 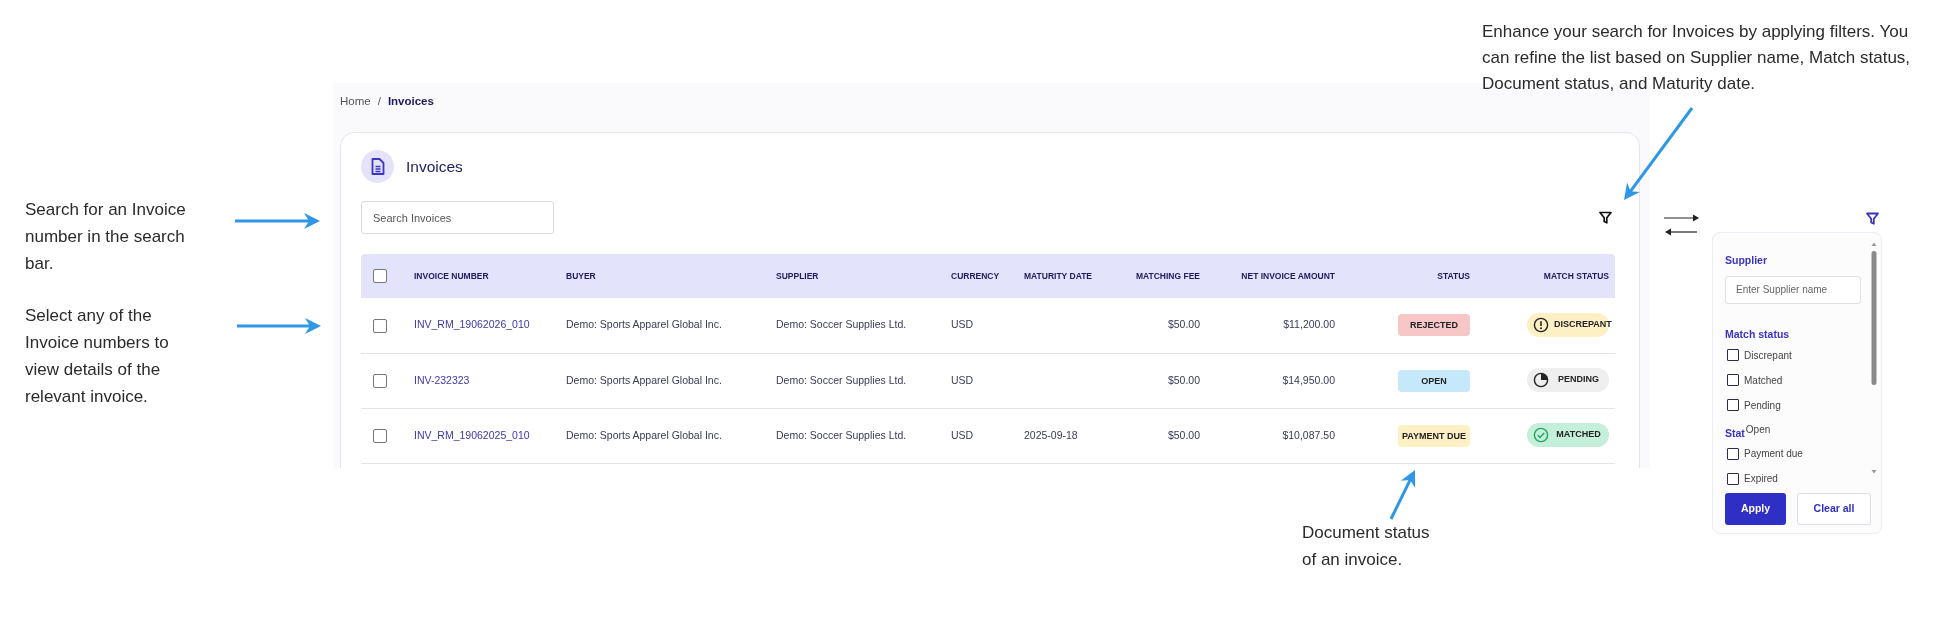 I want to click on column-header: MATCHING FEE, so click(x=1167, y=275).